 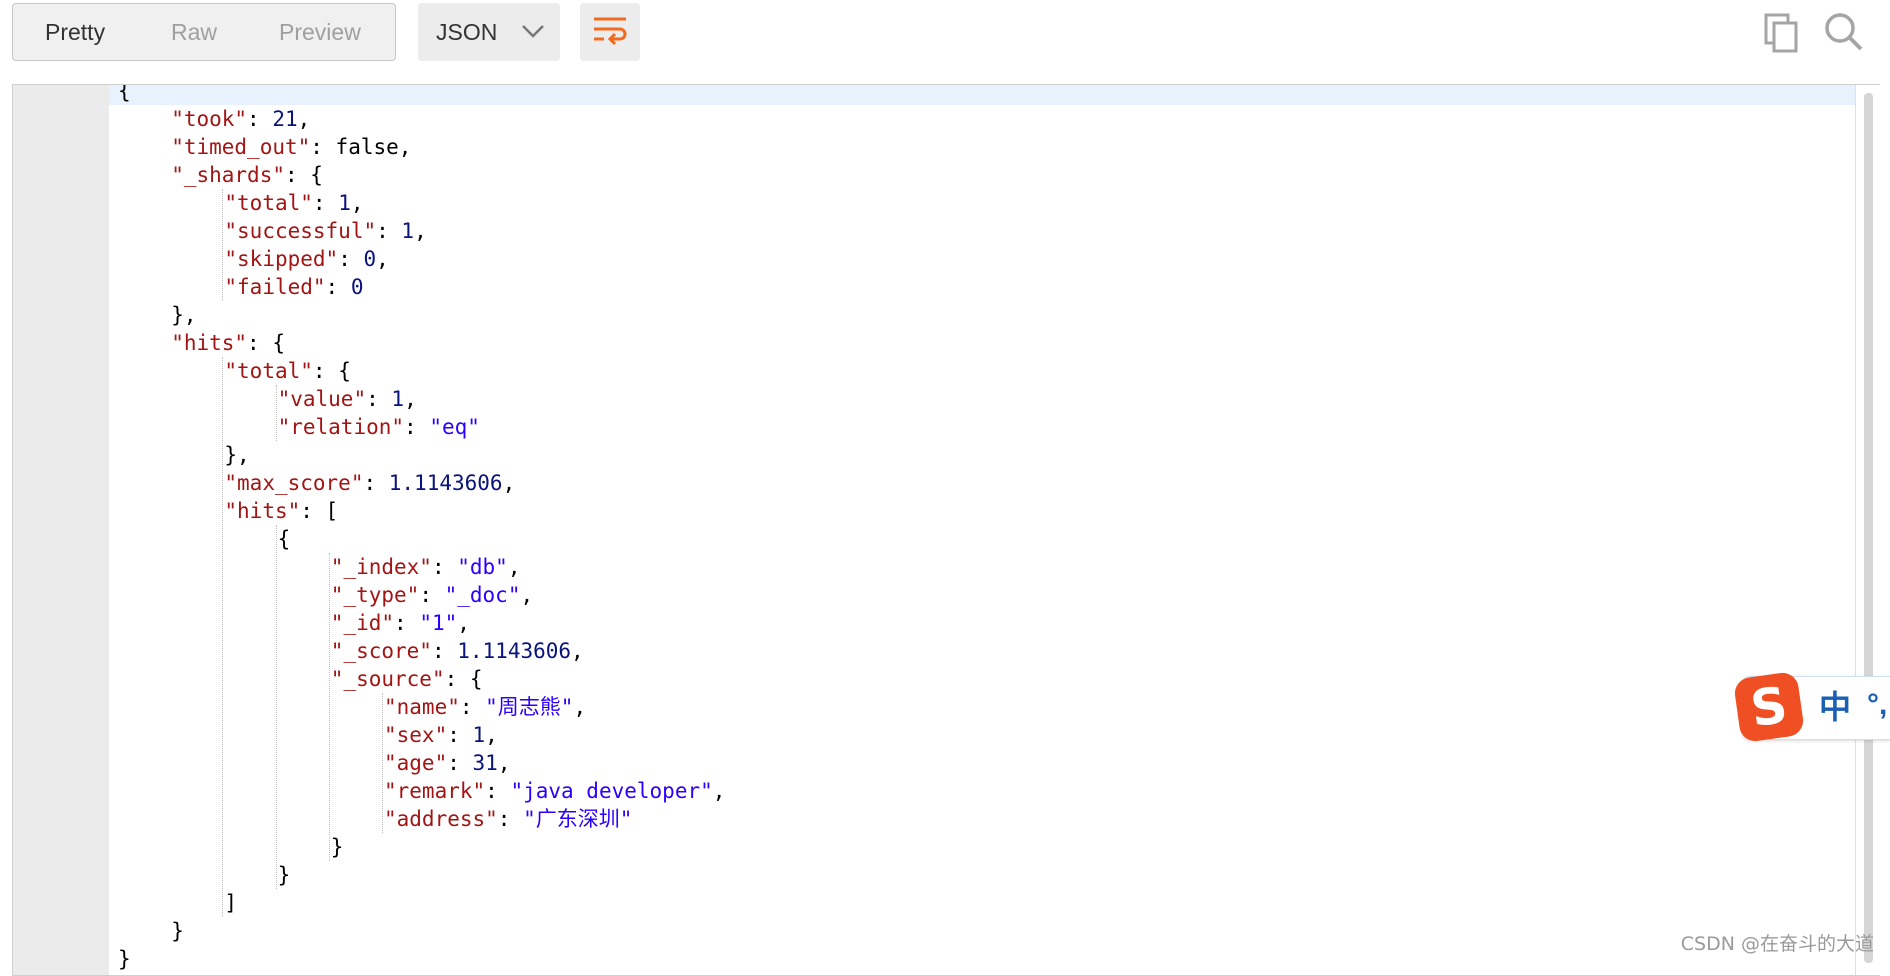 I want to click on code-line: 22"_source": {, so click(x=982, y=679).